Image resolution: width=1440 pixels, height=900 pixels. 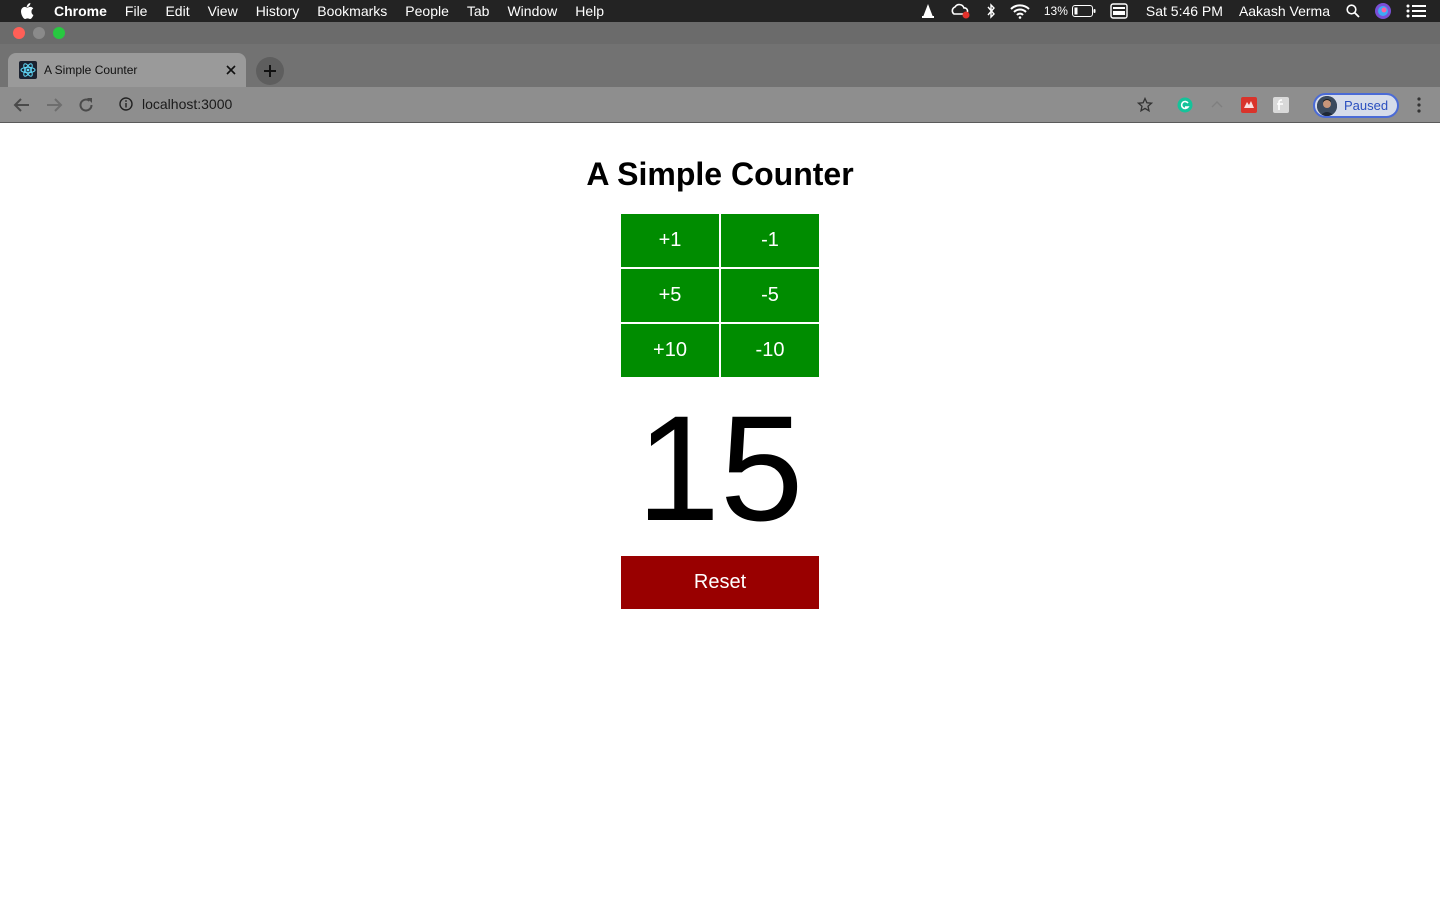 I want to click on chrome-menu-icon, so click(x=1419, y=105).